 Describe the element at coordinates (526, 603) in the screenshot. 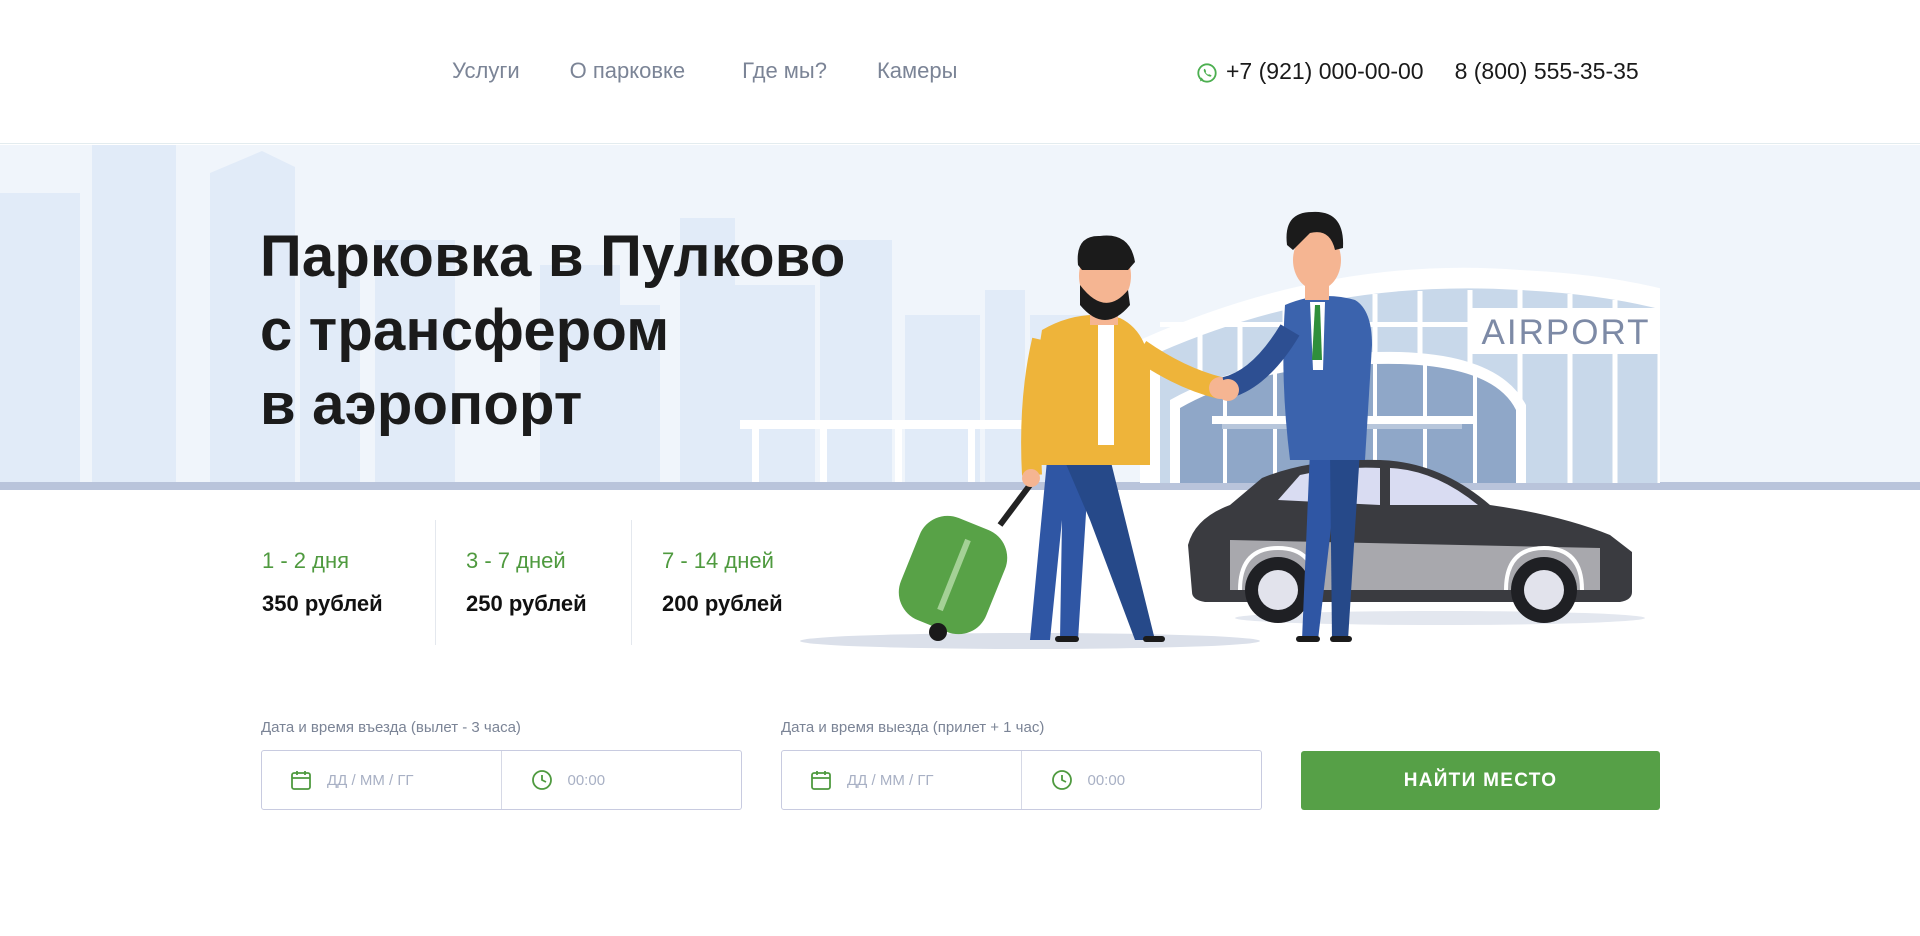

I see `price-value: 250 рублей` at that location.